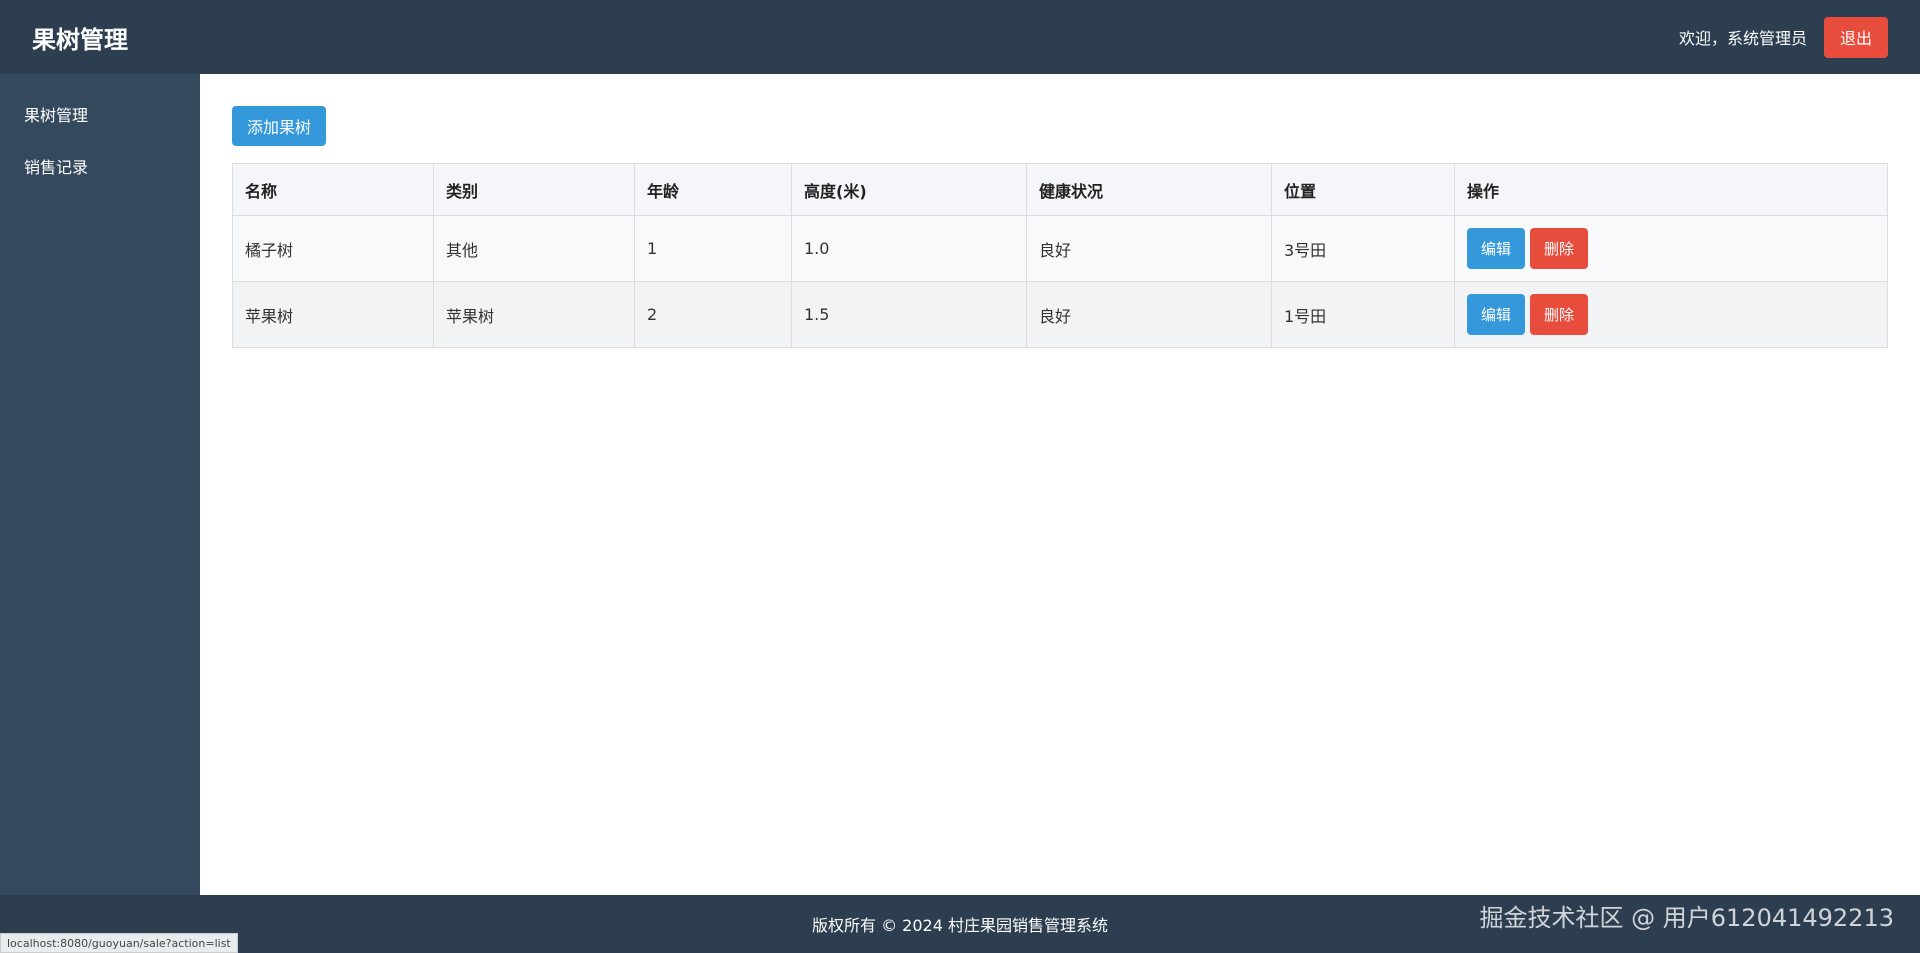 The height and width of the screenshot is (953, 1920). Describe the element at coordinates (960, 37) in the screenshot. I see `top-header: 果树管理 欢迎，系统管理员 退出` at that location.